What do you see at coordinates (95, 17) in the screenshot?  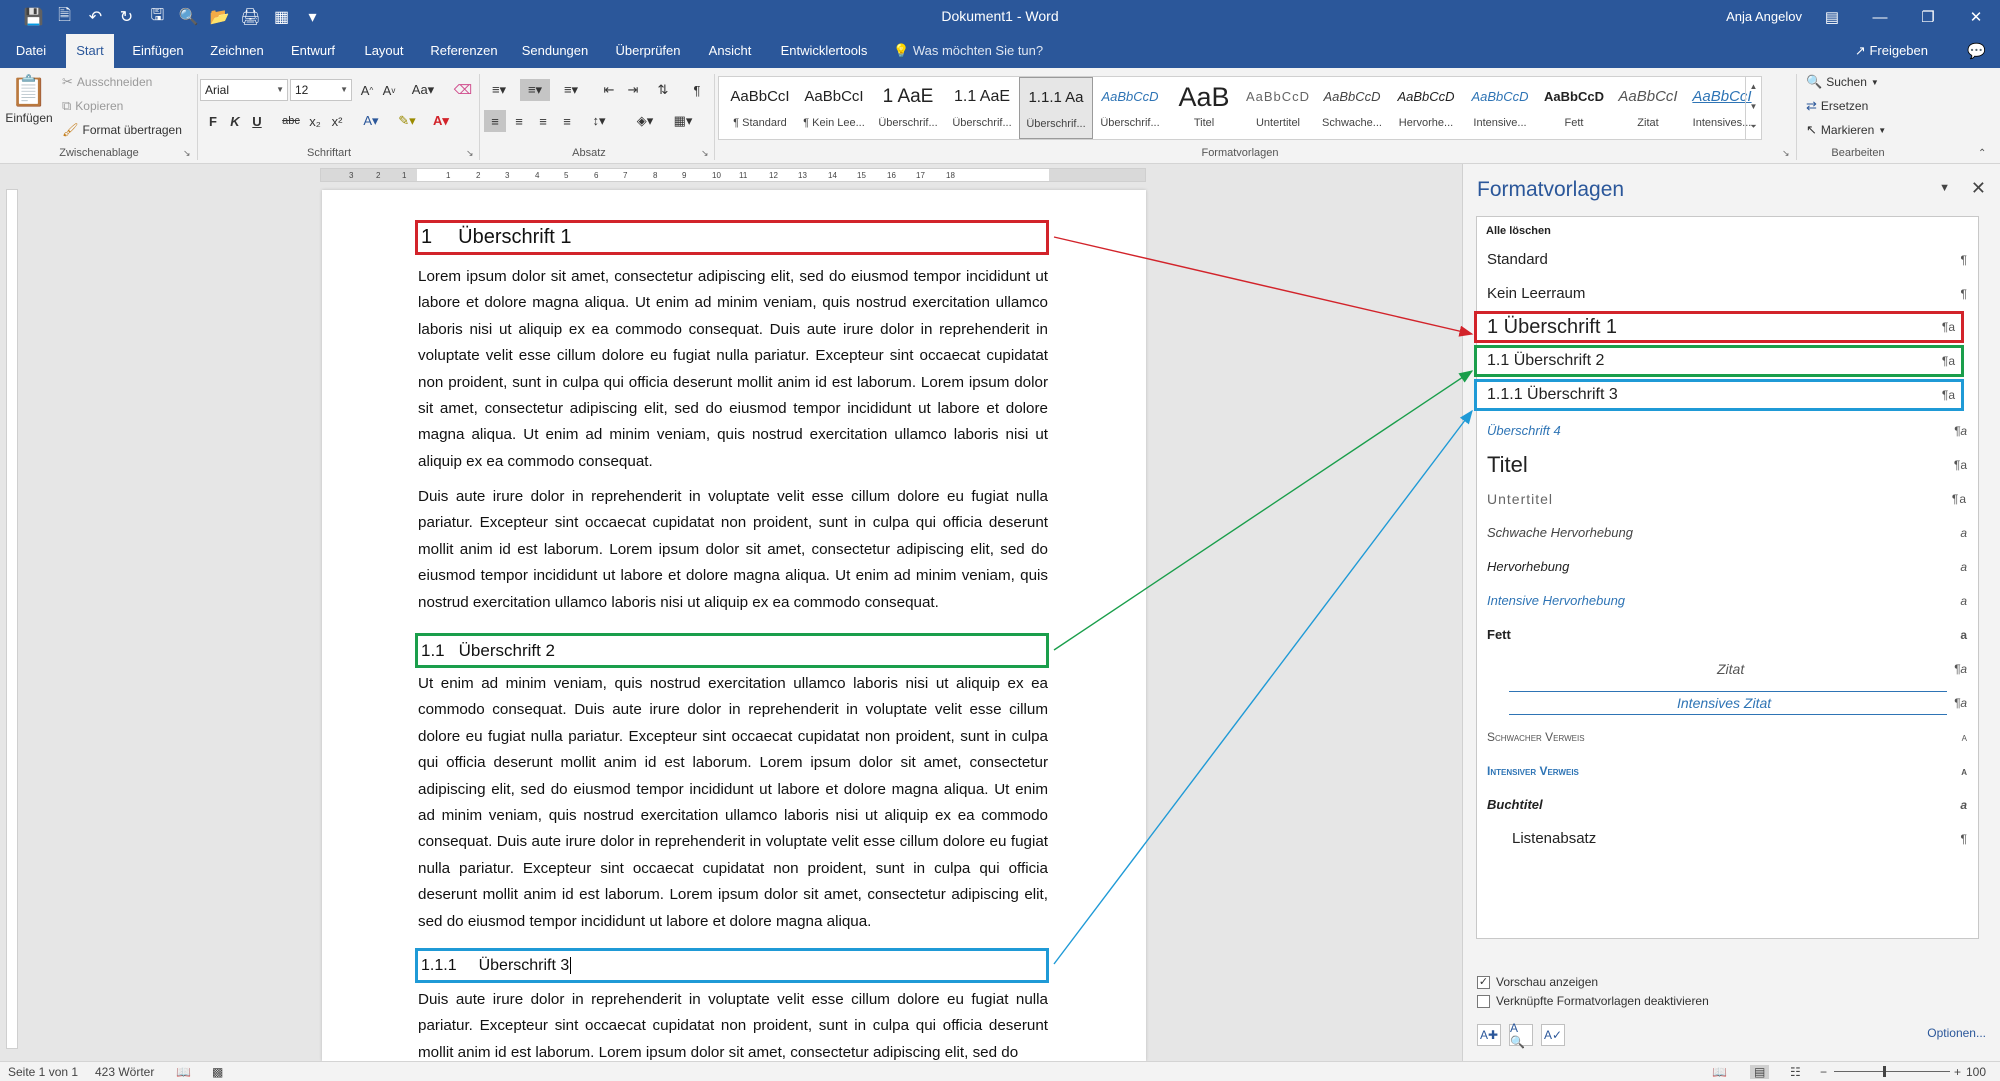 I see `undo-icon: ↶` at bounding box center [95, 17].